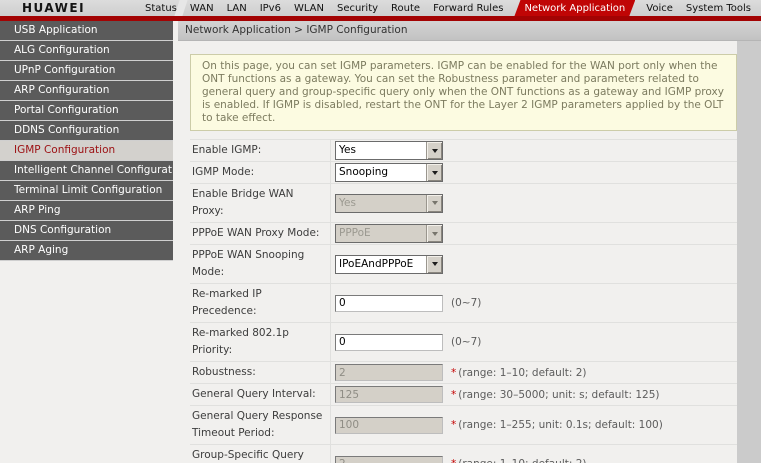 This screenshot has height=463, width=761. What do you see at coordinates (248, 455) in the screenshot?
I see `field-label: Group-Specific Query Times:` at bounding box center [248, 455].